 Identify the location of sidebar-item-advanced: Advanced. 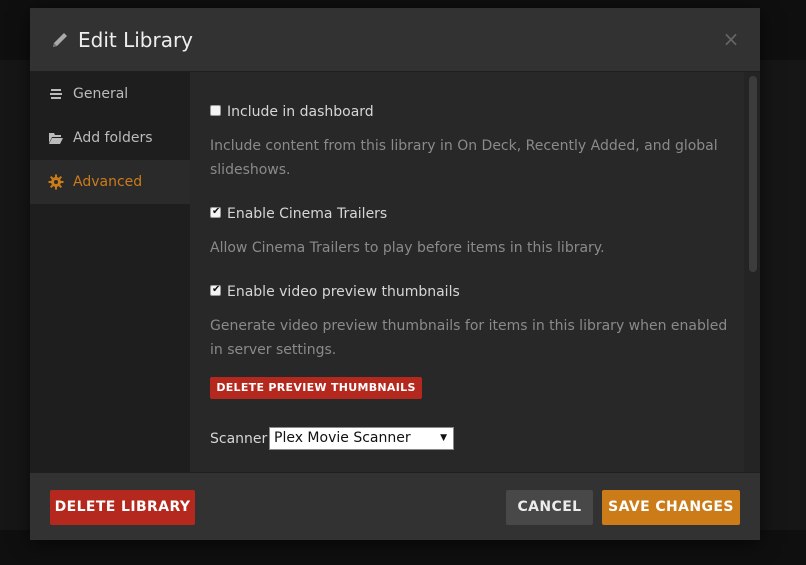
(110, 182).